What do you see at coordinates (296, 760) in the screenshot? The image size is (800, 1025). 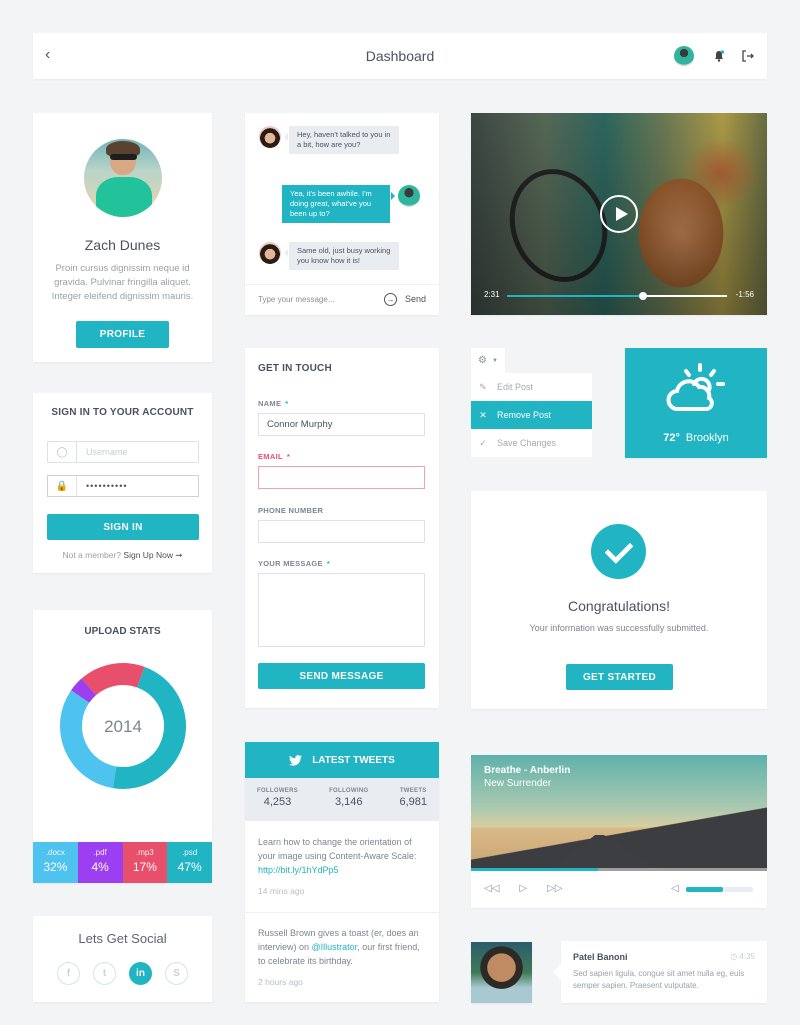 I see `twitter-bird-icon` at bounding box center [296, 760].